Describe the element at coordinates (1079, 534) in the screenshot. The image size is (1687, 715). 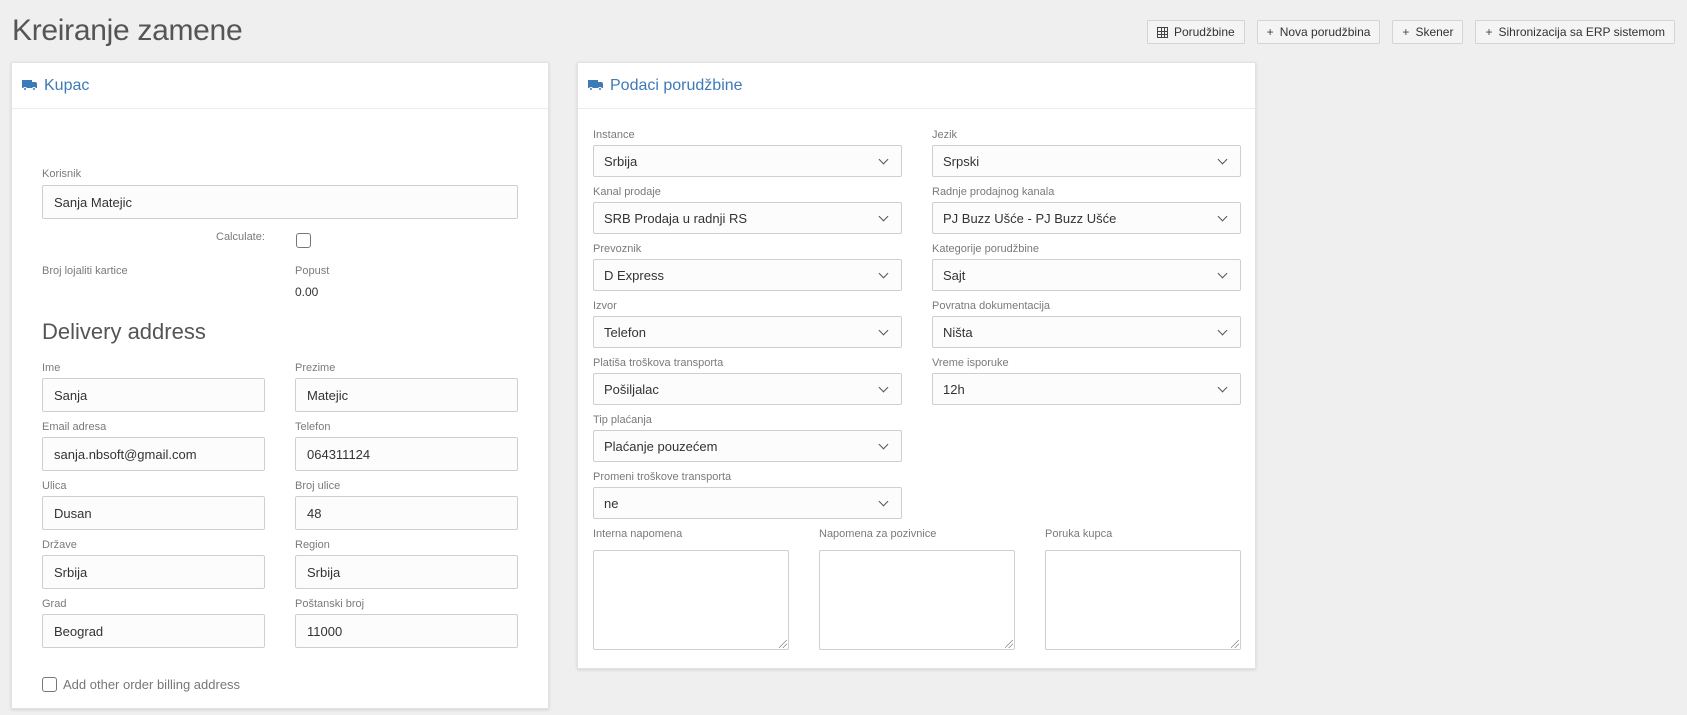
I see `customer-message-label: Poruka kupca` at that location.